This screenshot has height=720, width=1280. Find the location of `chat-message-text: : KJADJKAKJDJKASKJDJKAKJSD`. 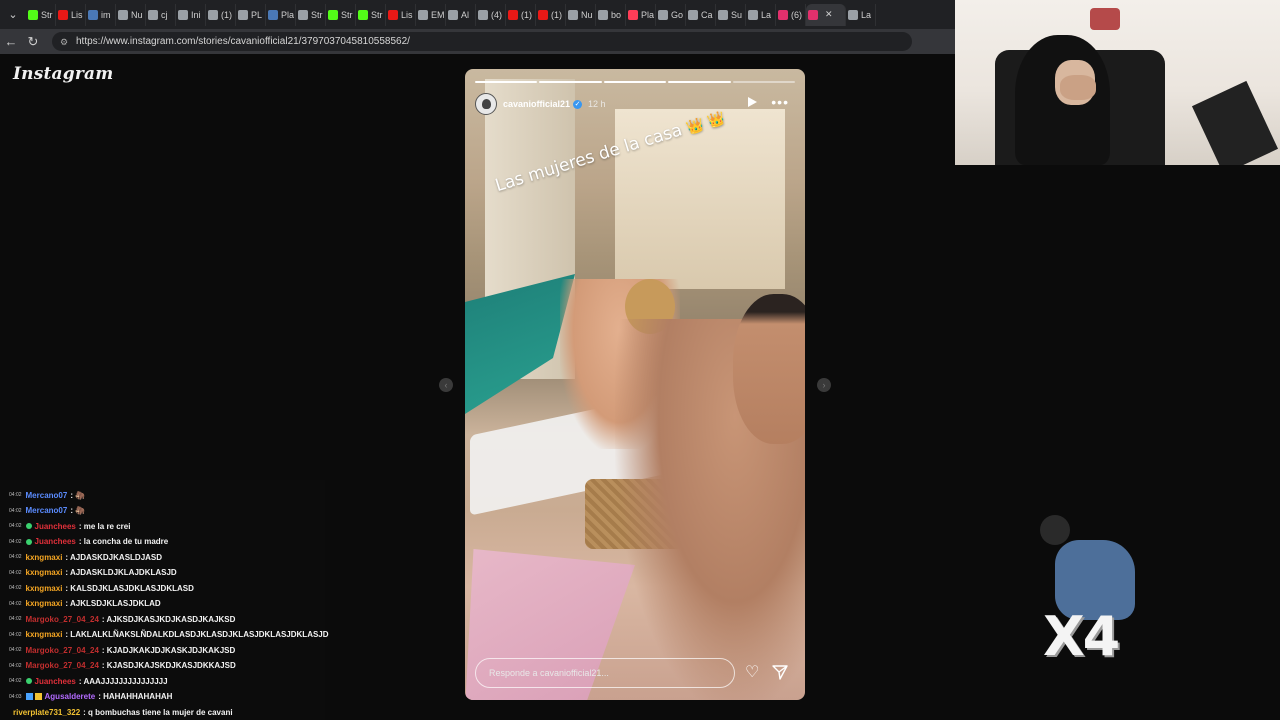

chat-message-text: : KJADJKAKJDJKASKJDJKAKJSD is located at coordinates (168, 650).